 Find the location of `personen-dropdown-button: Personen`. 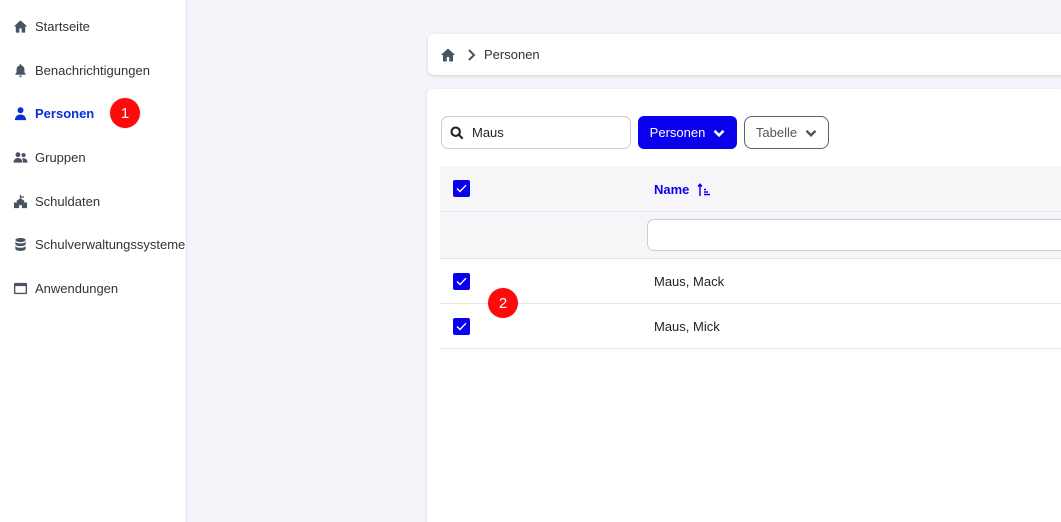

personen-dropdown-button: Personen is located at coordinates (687, 132).